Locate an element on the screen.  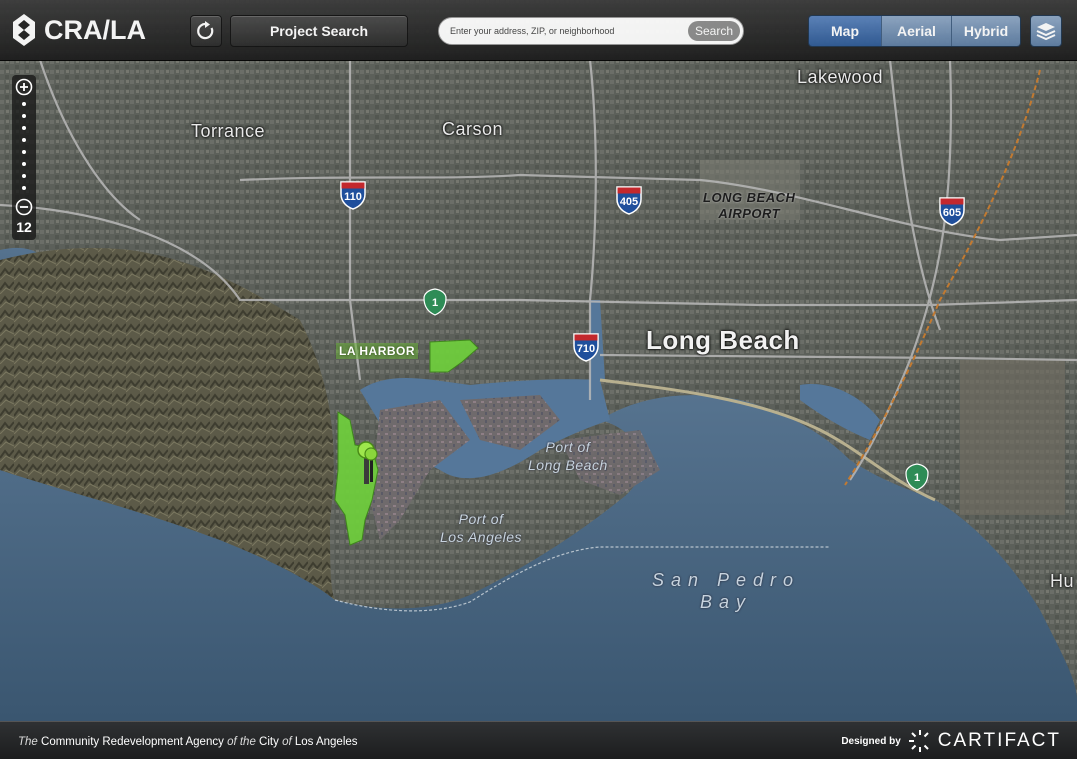
interstate-605-shield: 605 is located at coordinates (952, 211).